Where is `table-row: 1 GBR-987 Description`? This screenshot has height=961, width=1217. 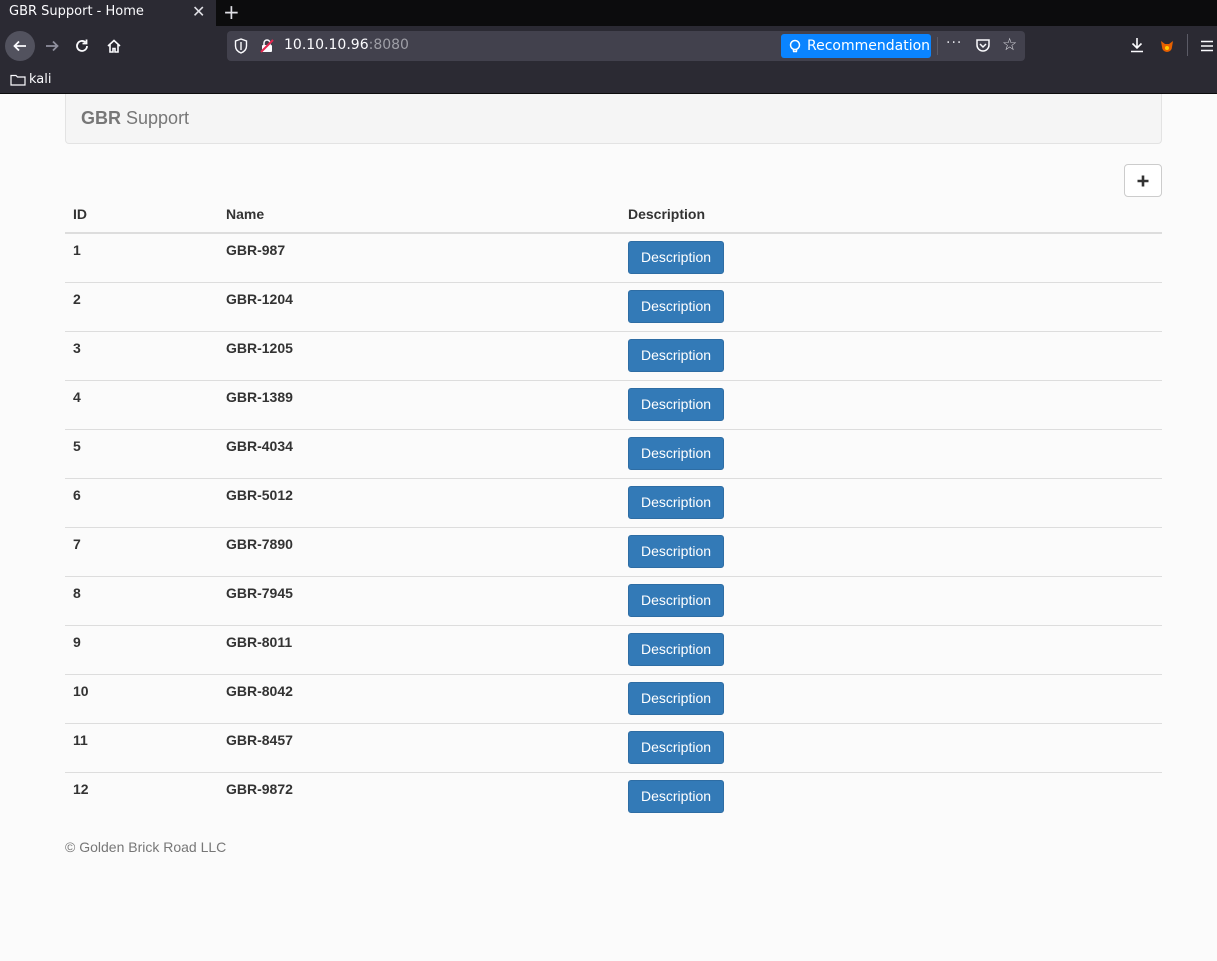 table-row: 1 GBR-987 Description is located at coordinates (613, 258).